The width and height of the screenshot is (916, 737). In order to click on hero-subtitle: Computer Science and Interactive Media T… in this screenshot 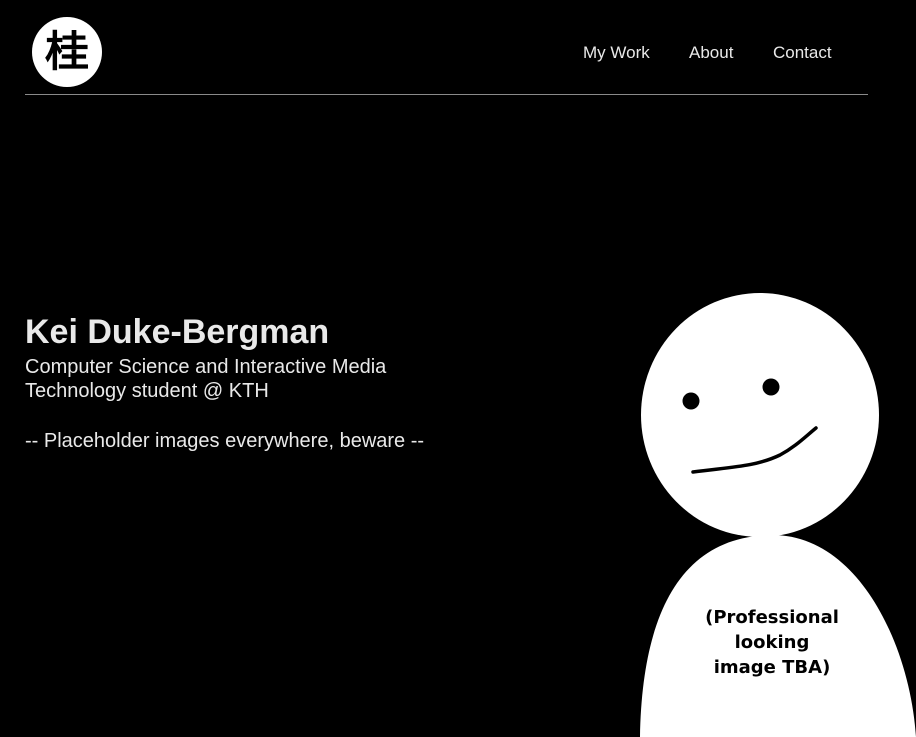, I will do `click(206, 379)`.